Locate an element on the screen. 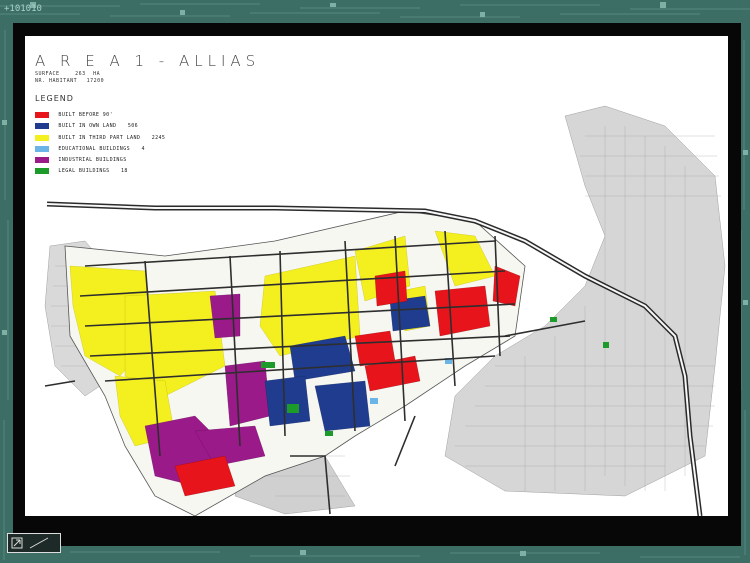 The width and height of the screenshot is (750, 563). legend-label: INDUSTRIAL BUILDINGS is located at coordinates (92, 160).